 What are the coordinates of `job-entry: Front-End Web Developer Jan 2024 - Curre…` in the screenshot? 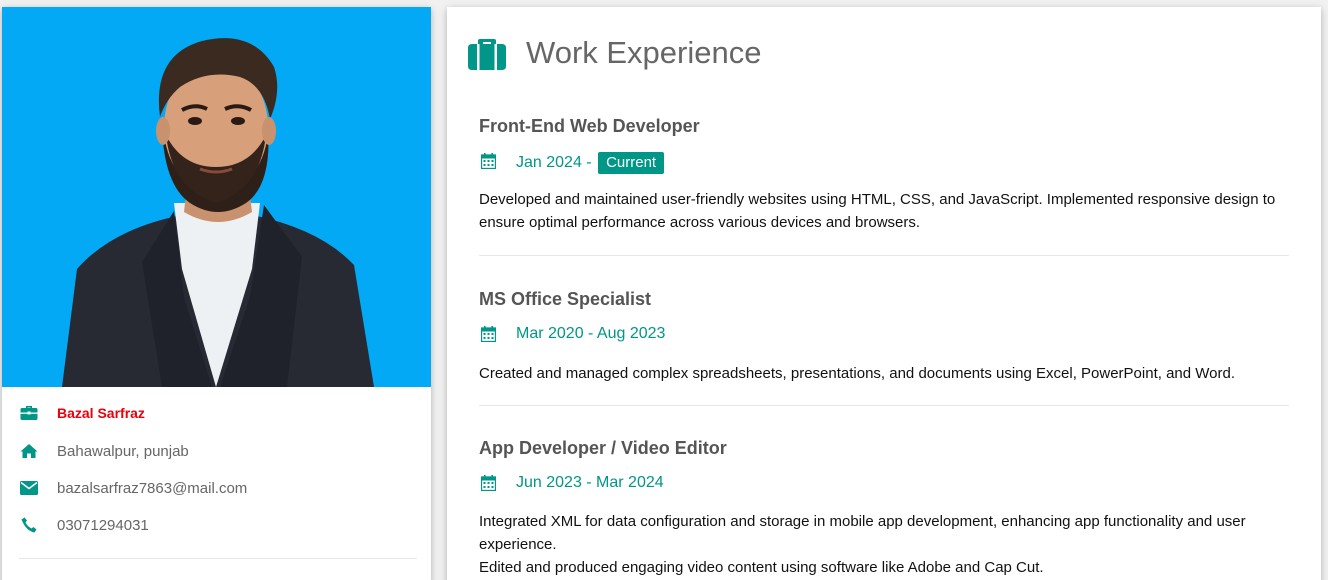 It's located at (884, 175).